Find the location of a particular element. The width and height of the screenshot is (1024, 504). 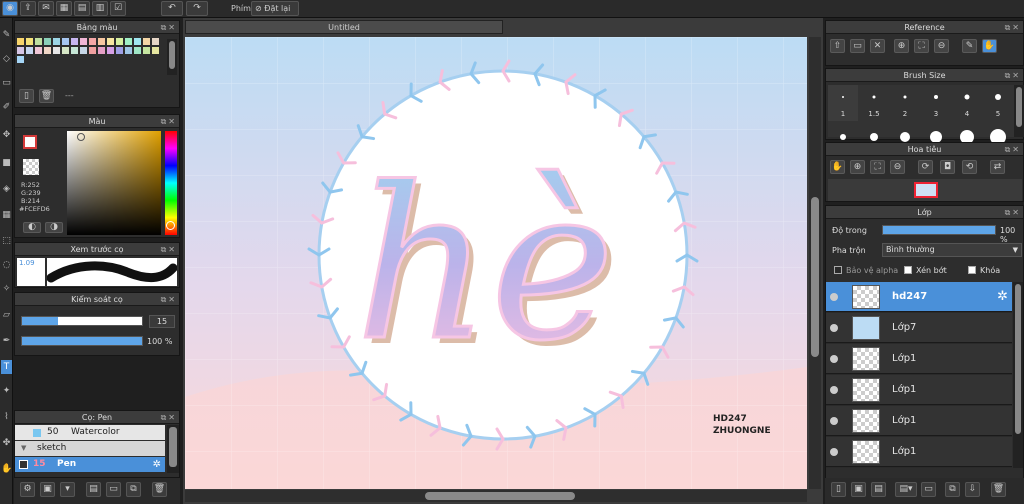

nav-flip-icon: ⇄ is located at coordinates (997, 167).